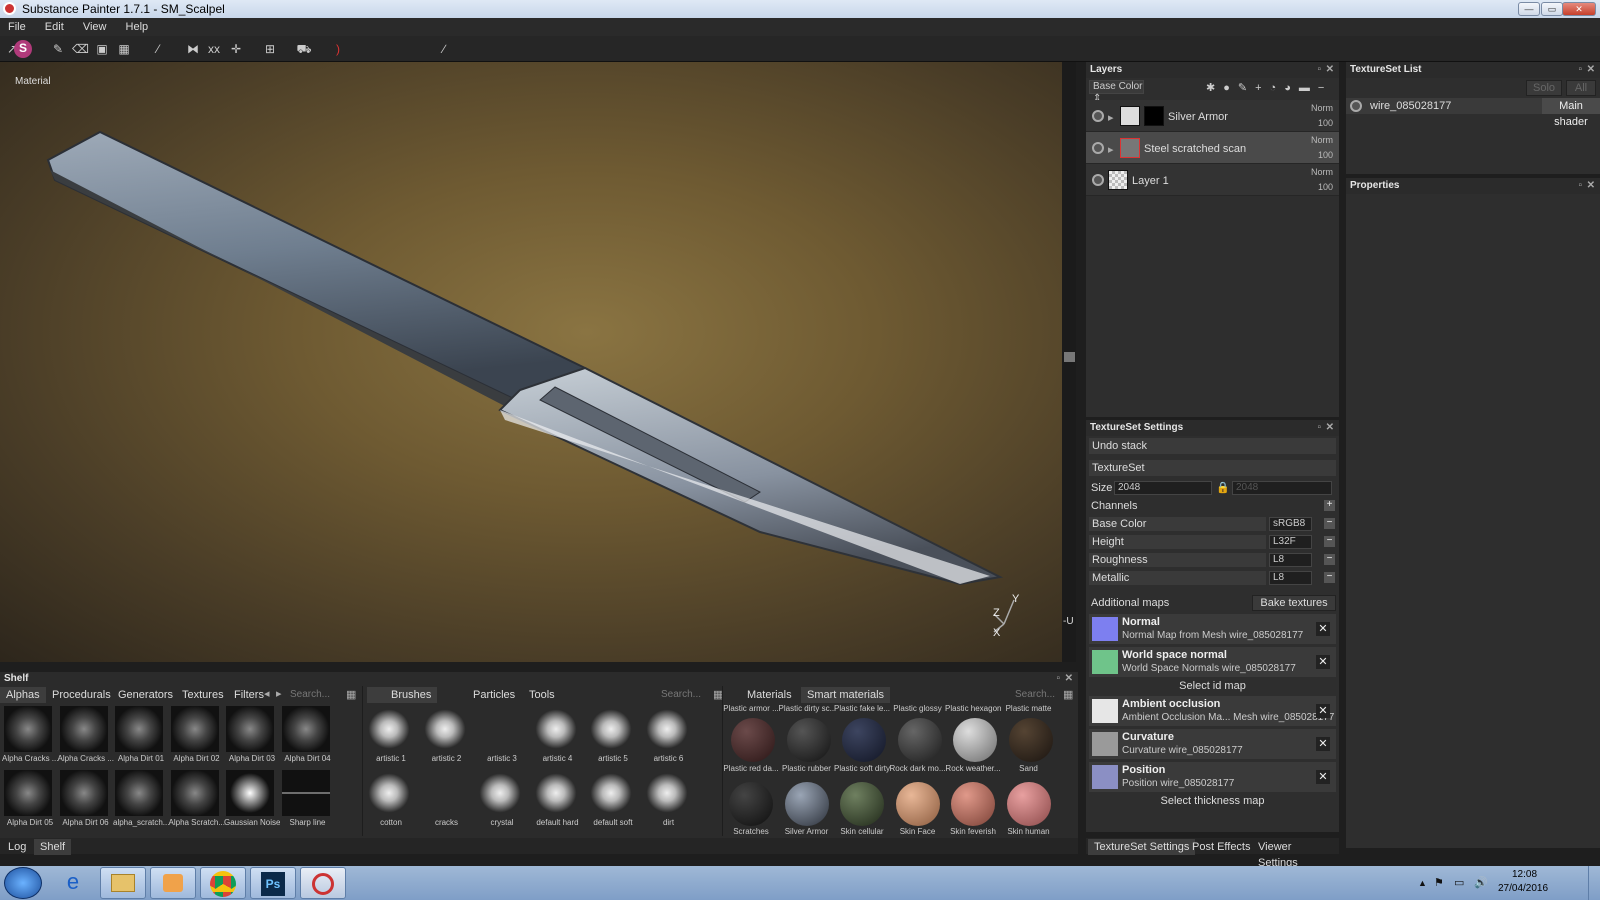 The height and width of the screenshot is (900, 1600). I want to click on alpha-tile: Alpha Dirt 03, so click(250, 735).